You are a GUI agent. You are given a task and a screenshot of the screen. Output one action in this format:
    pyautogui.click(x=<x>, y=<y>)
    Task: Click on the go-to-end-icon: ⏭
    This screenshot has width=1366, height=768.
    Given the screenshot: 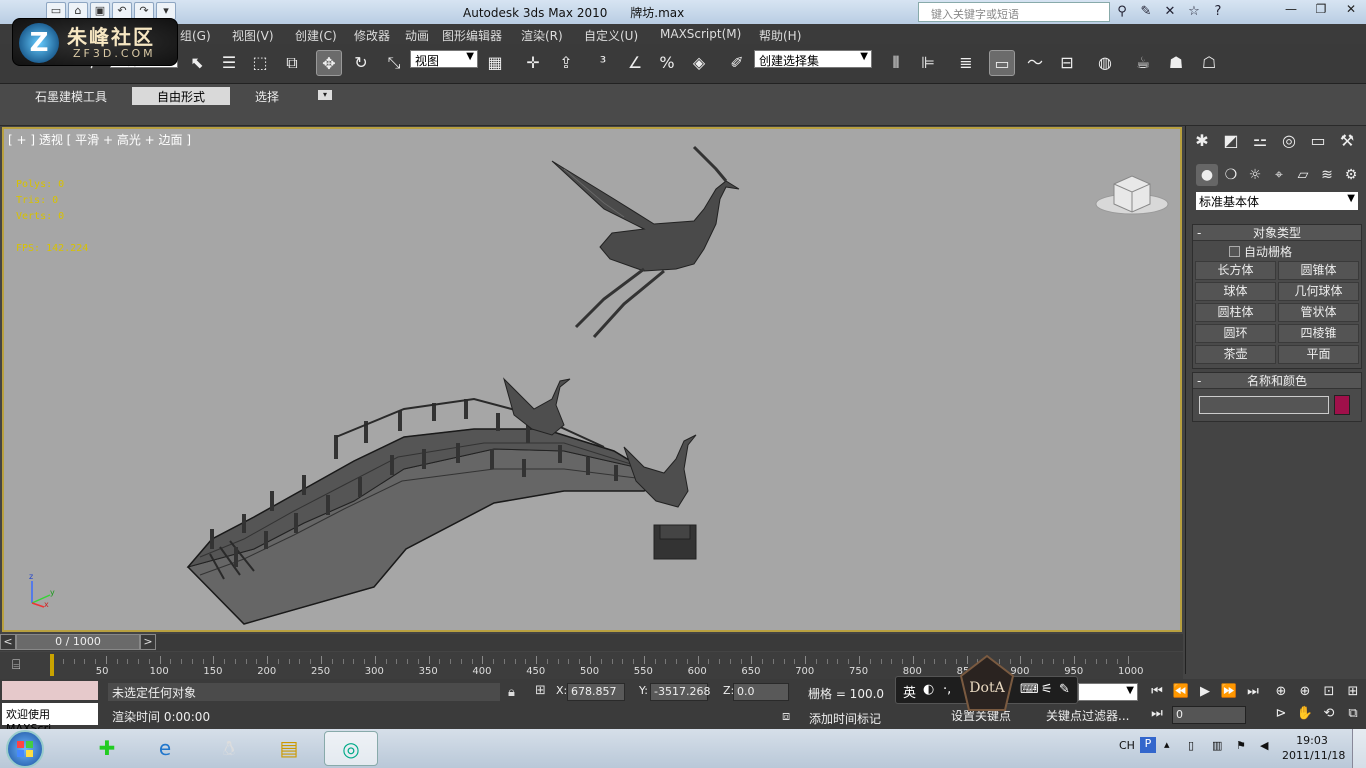 What is the action you would take?
    pyautogui.click(x=1253, y=692)
    